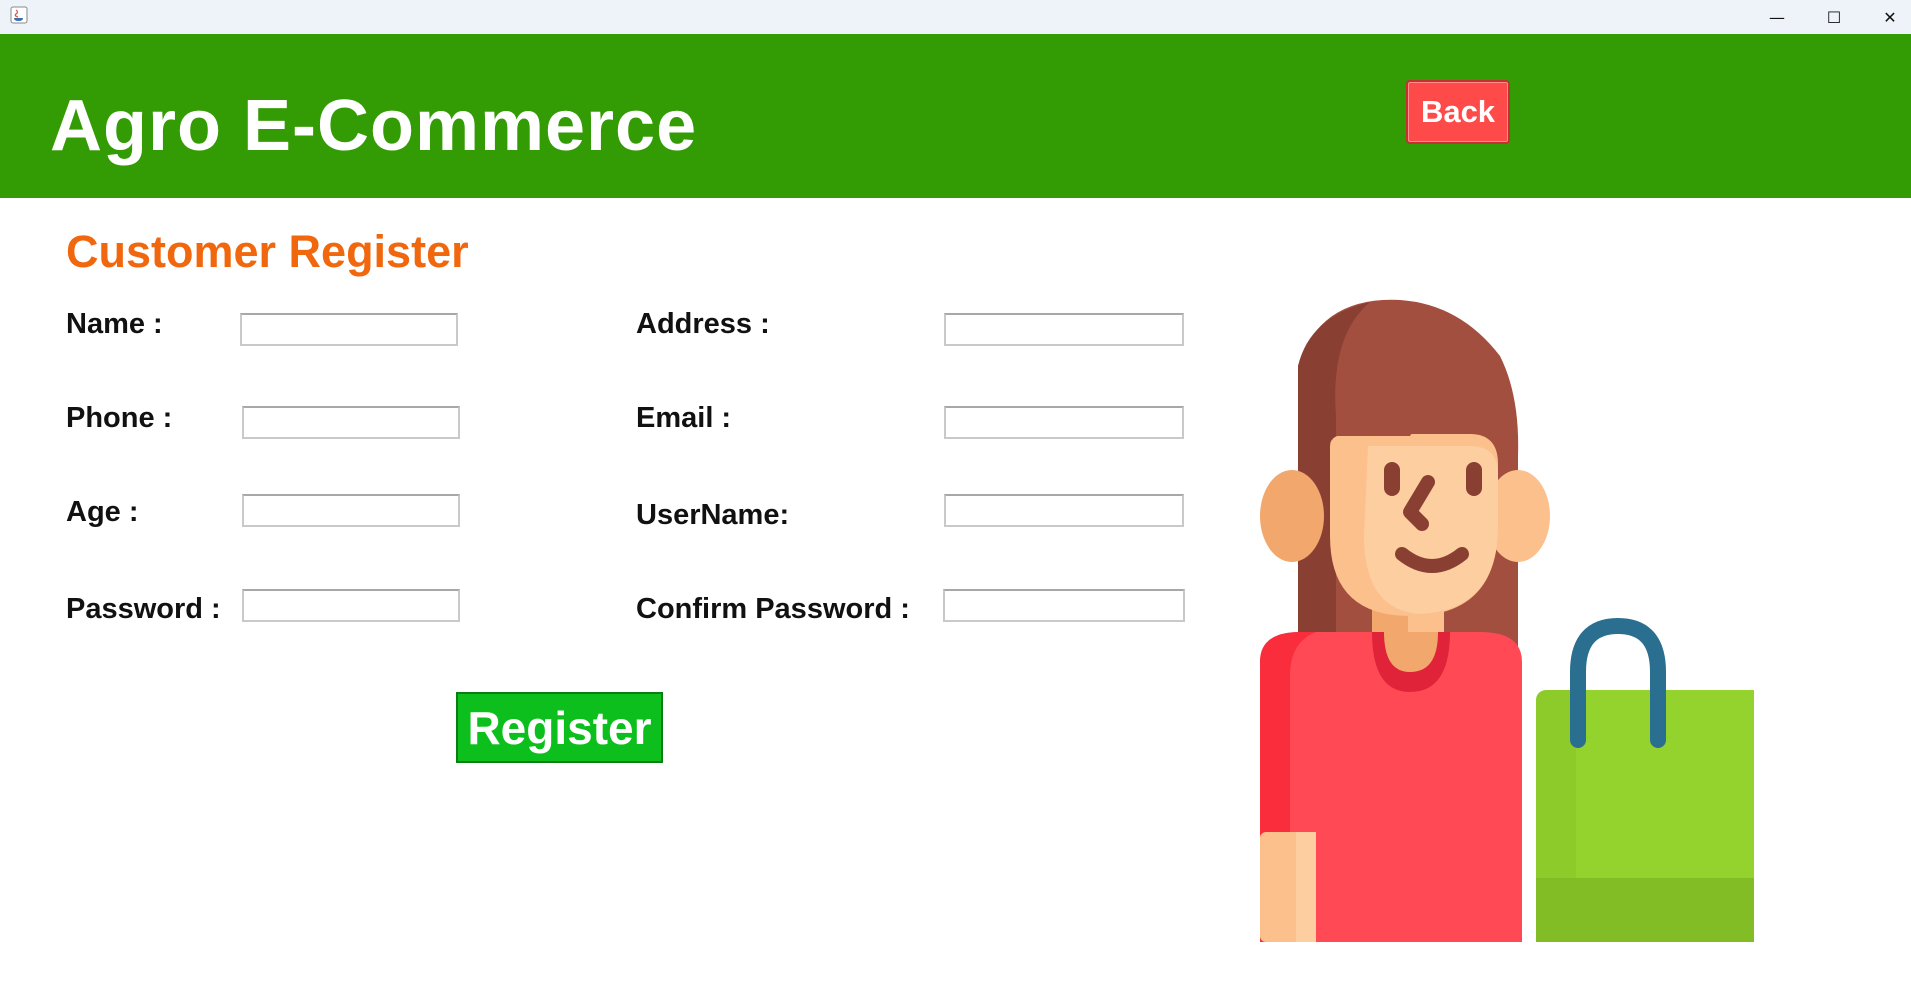 The image size is (1911, 990). I want to click on age-field, so click(351, 510).